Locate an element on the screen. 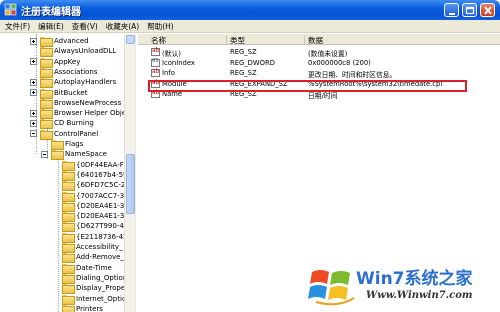 Image resolution: width=500 pixels, height=312 pixels. tree-scrollbar is located at coordinates (129, 173).